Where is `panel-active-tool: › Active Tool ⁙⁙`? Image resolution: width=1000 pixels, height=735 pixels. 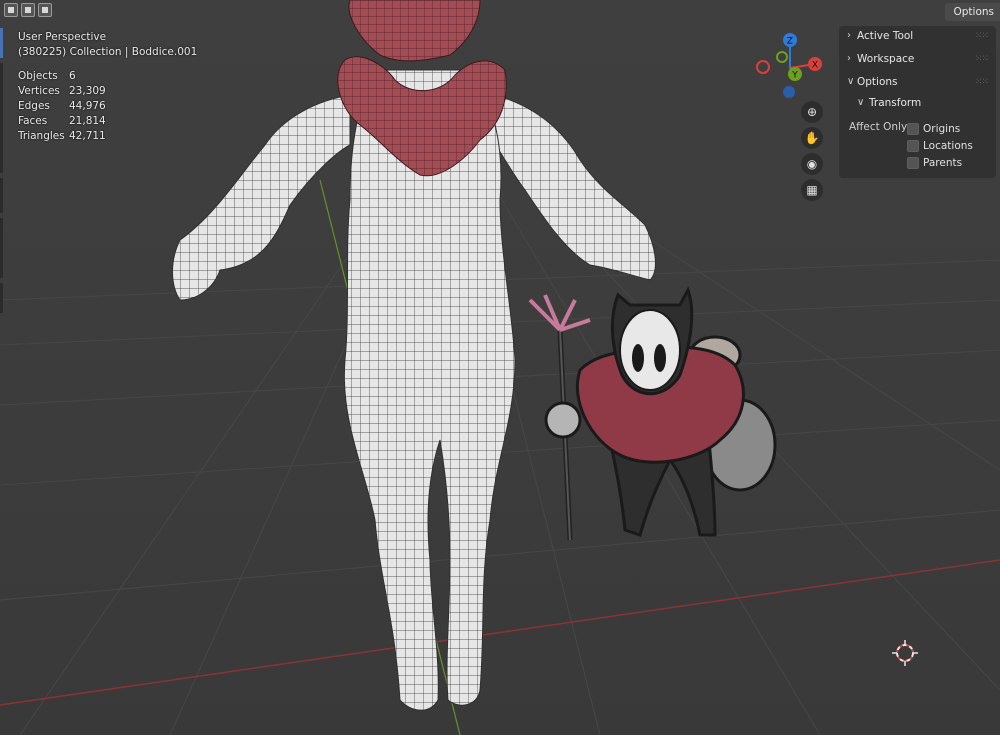
panel-active-tool: › Active Tool ⁙⁙ is located at coordinates (917, 36).